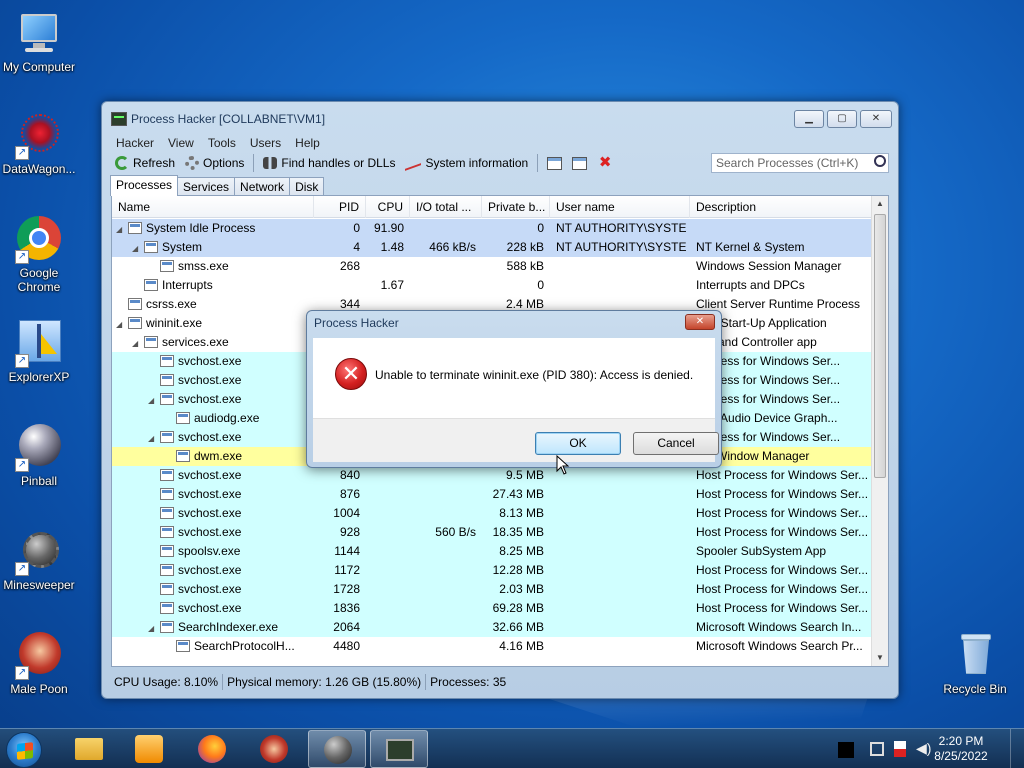 The height and width of the screenshot is (768, 1024). I want to click on taskbar-male-poon, so click(274, 749).